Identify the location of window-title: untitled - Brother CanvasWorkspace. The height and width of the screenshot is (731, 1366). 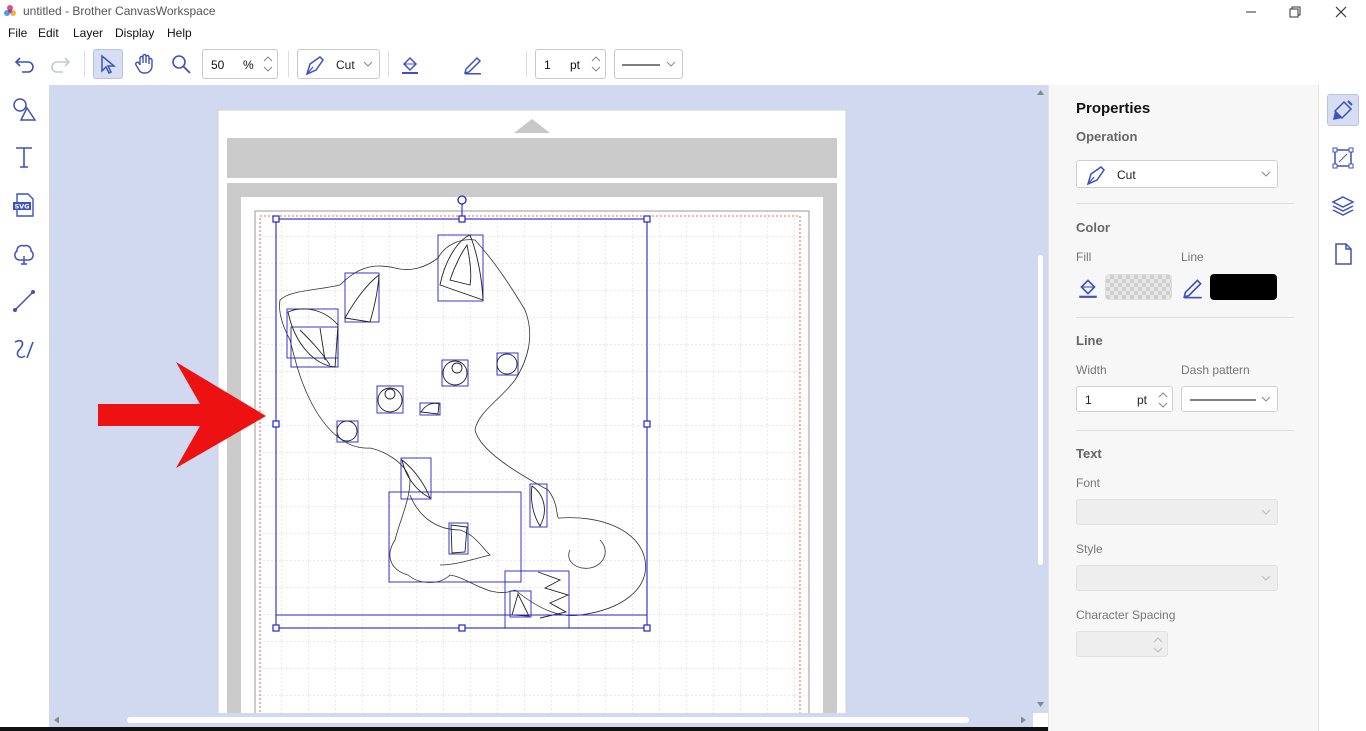
(119, 11).